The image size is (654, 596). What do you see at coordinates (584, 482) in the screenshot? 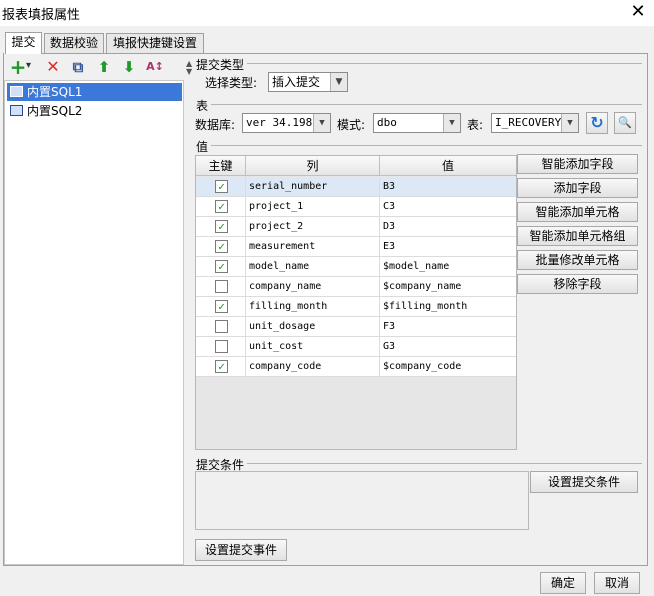
I see `set-condition-button: 设置提交条件` at bounding box center [584, 482].